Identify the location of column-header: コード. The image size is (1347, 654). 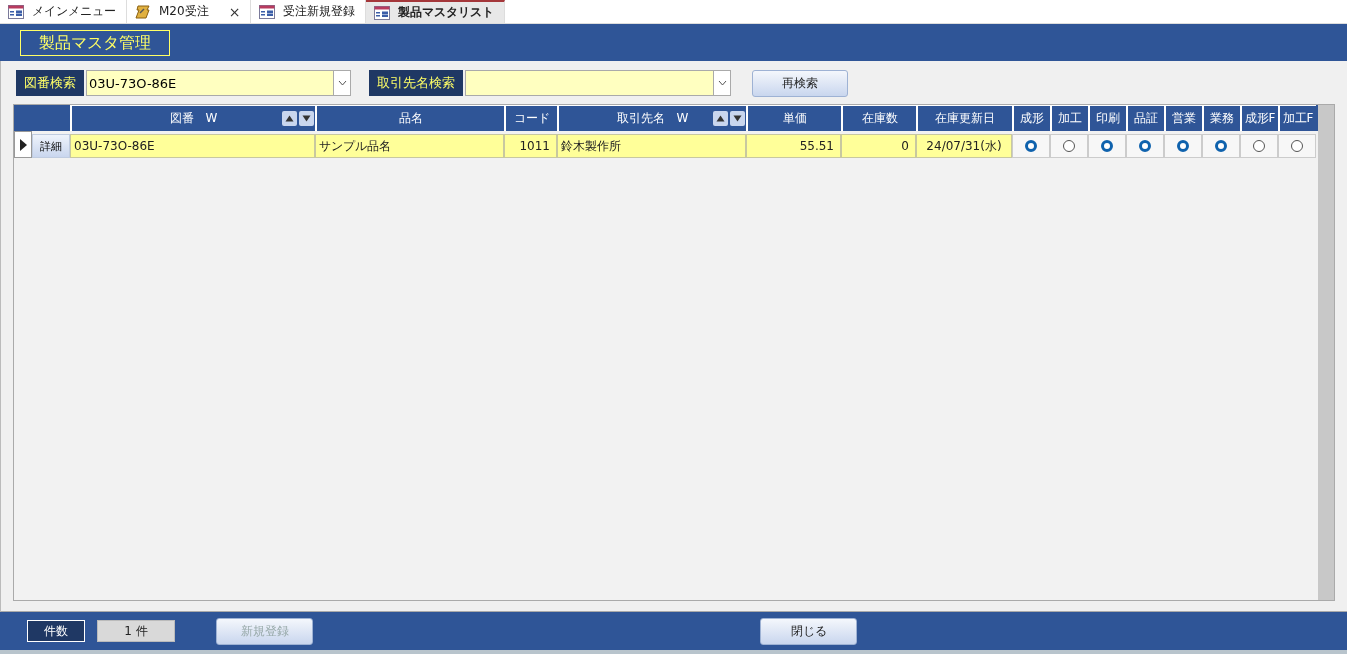
(530, 118).